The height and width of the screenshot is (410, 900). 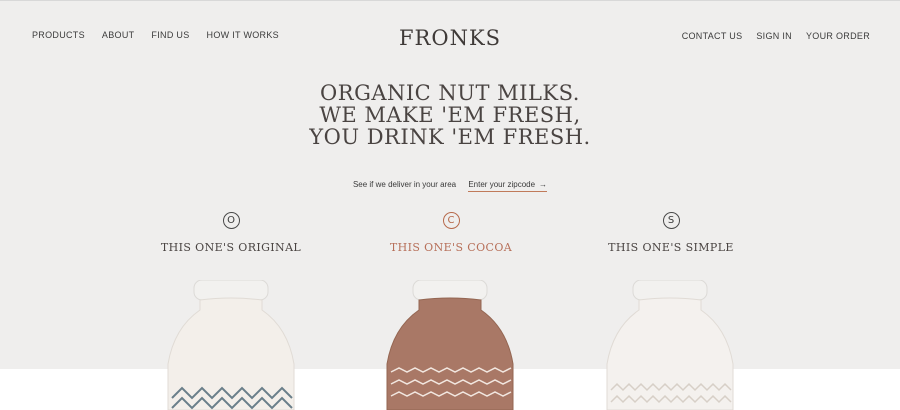 What do you see at coordinates (451, 233) in the screenshot?
I see `product-cocoa: C THIS ONE'S COCOA` at bounding box center [451, 233].